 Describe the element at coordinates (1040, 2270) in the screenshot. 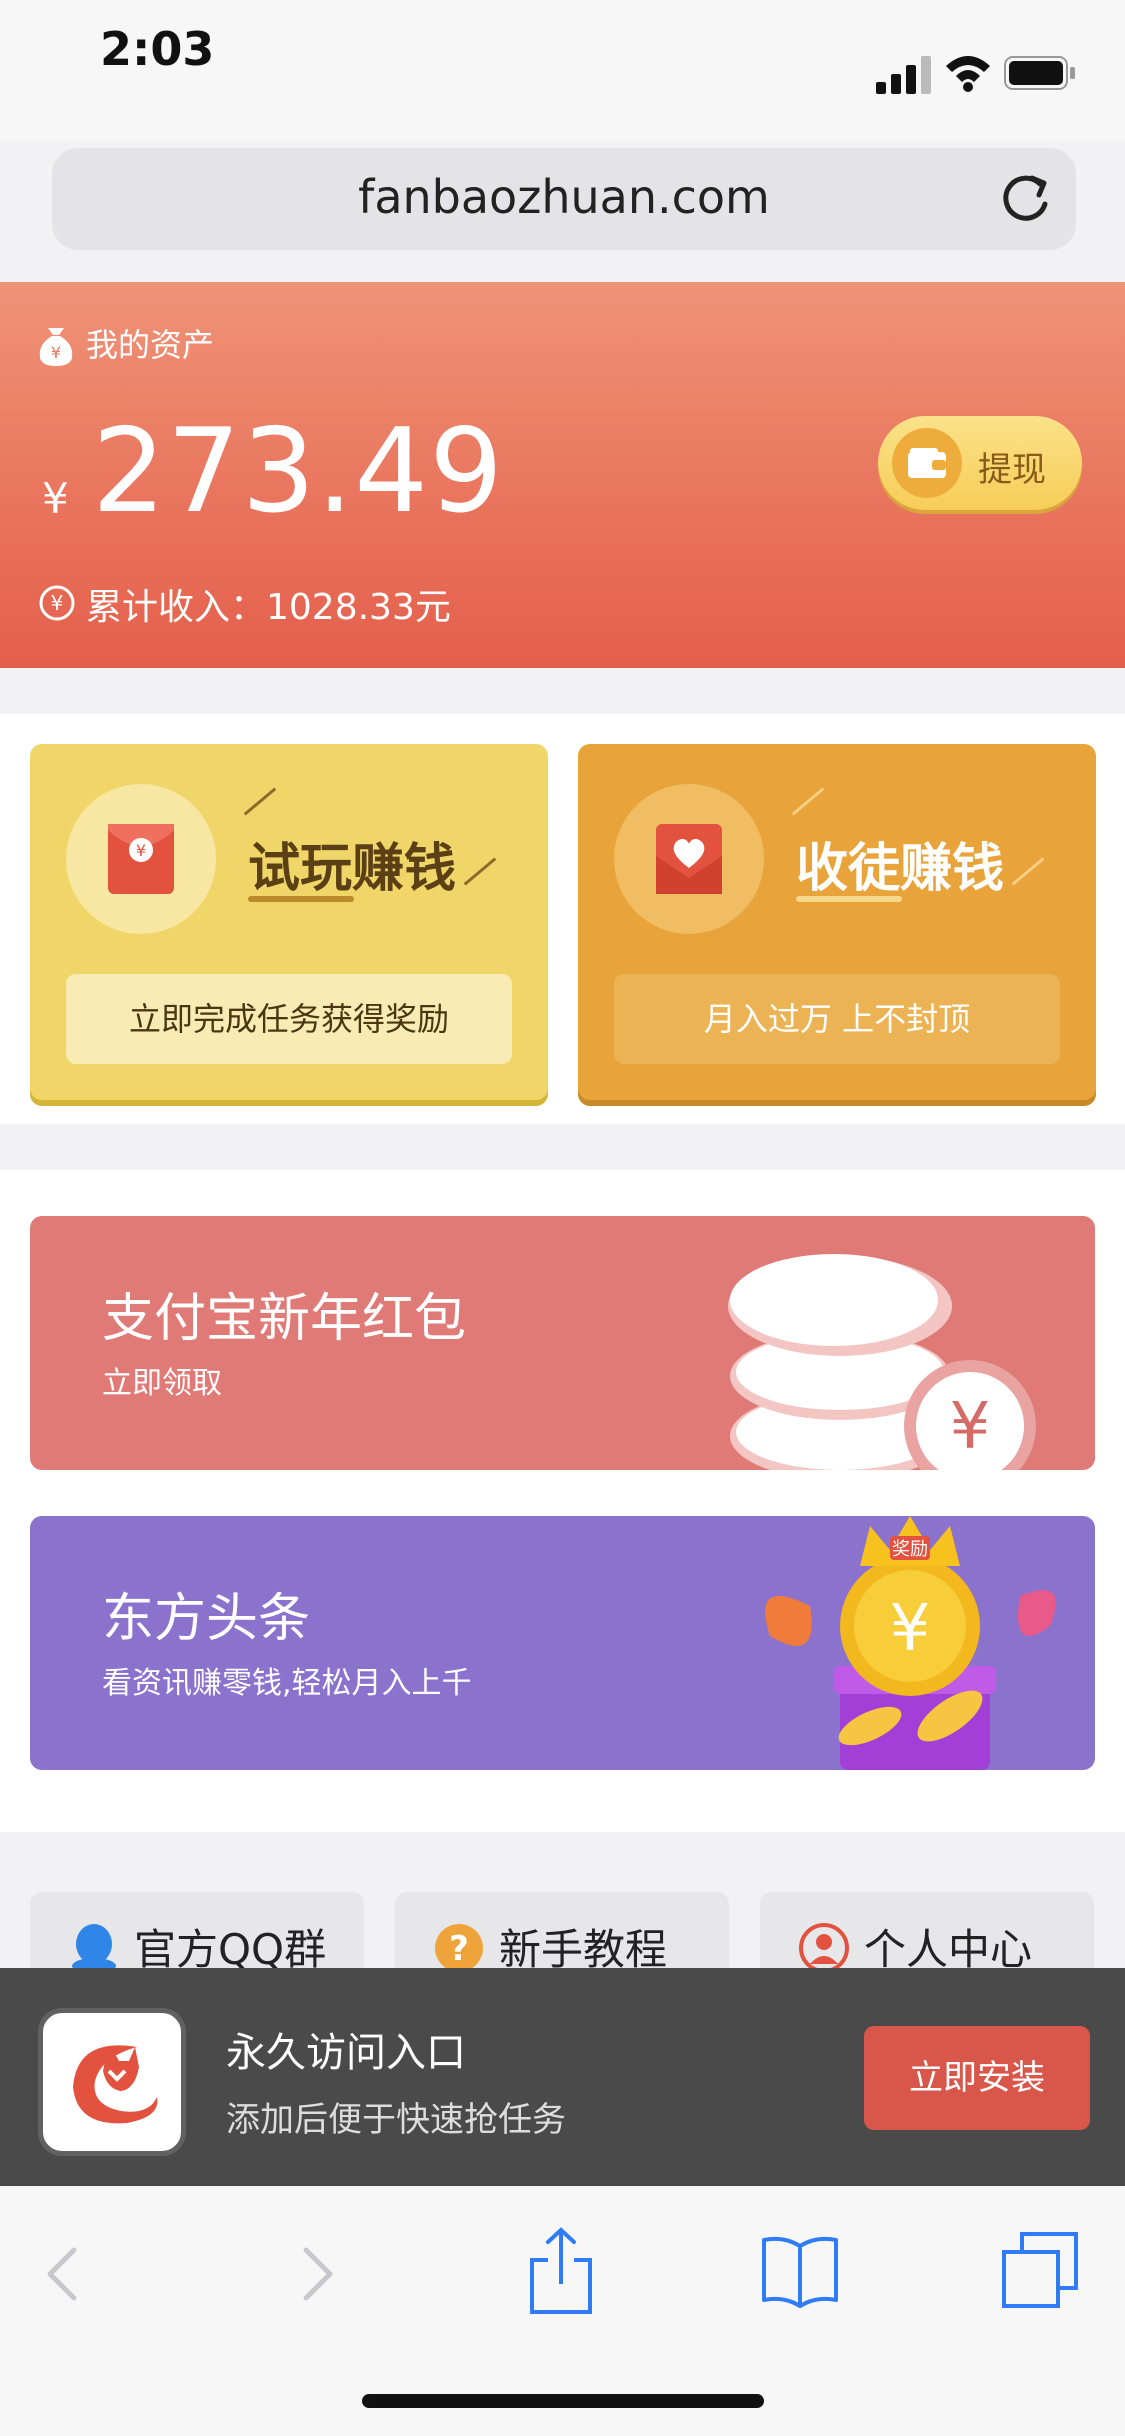

I see `tabs-icon` at that location.